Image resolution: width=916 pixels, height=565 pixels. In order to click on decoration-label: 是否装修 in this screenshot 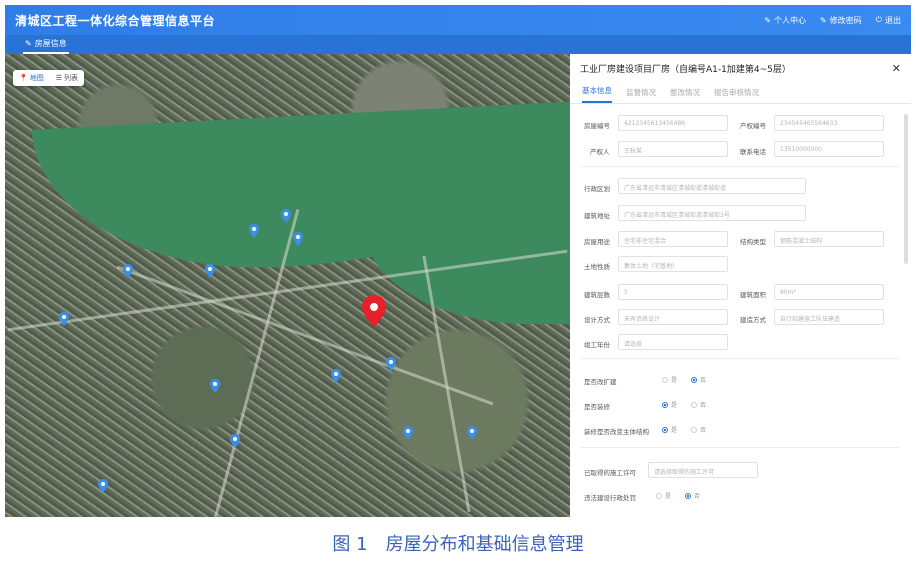, I will do `click(597, 407)`.